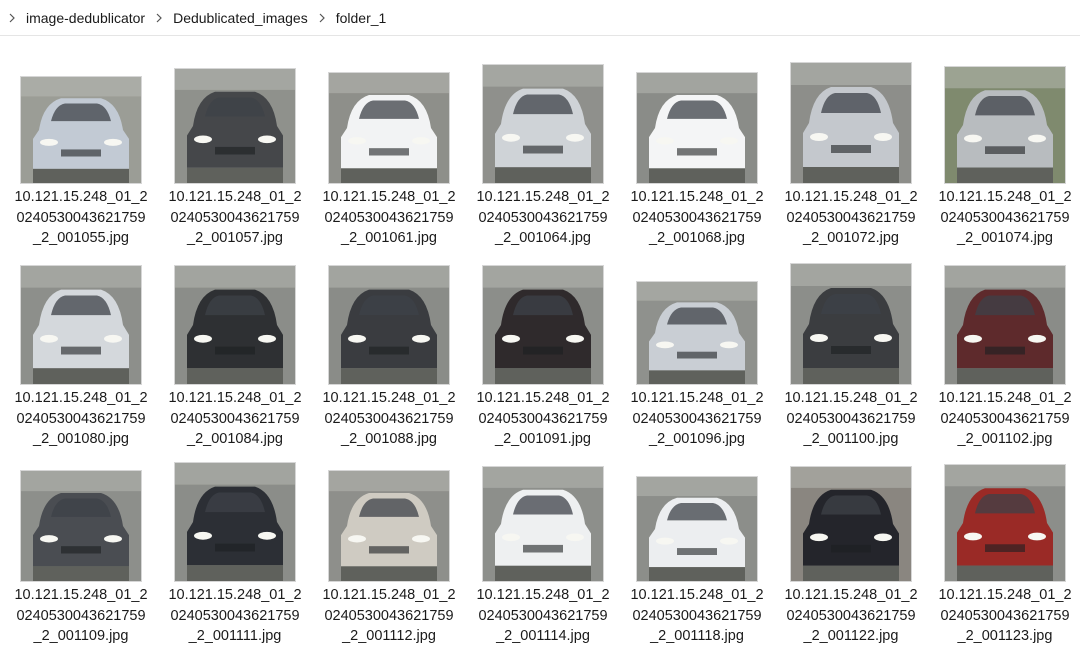  I want to click on breadcrumb-item-folder: folder_1, so click(361, 18).